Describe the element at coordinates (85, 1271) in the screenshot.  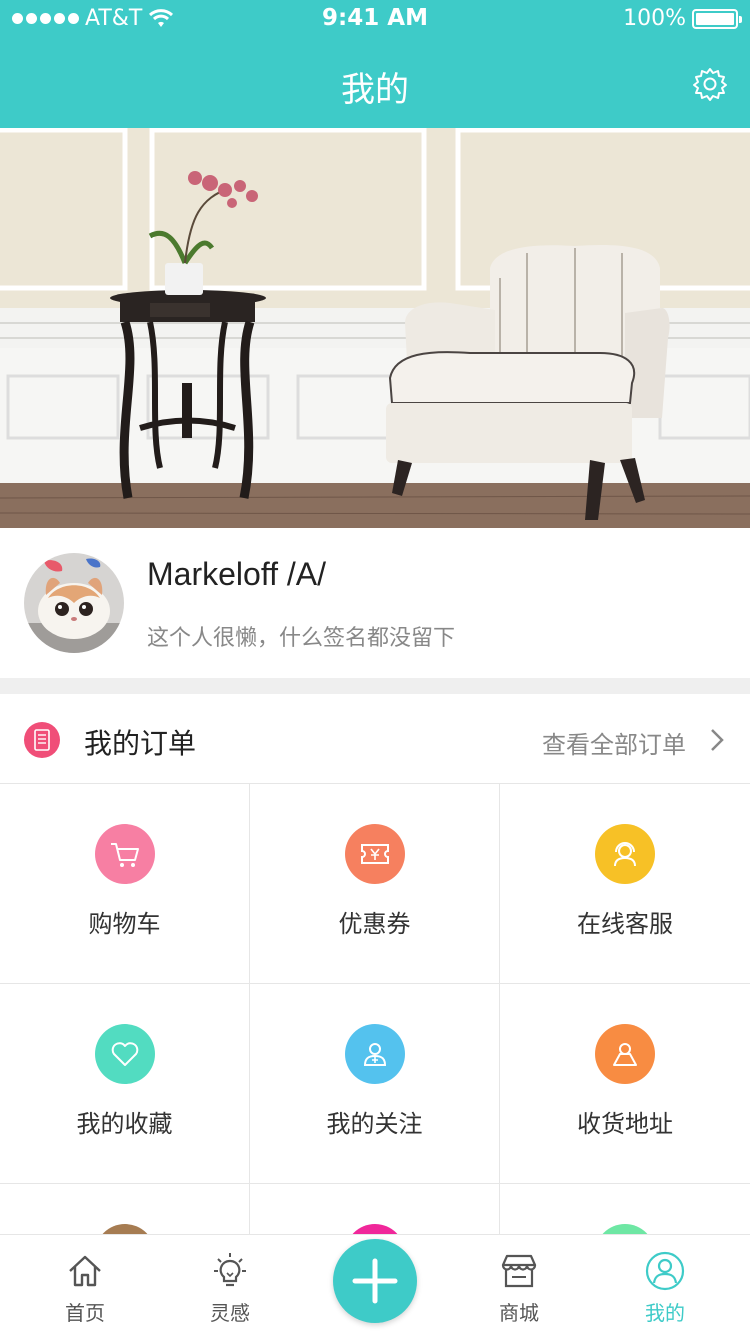
I see `home-icon` at that location.